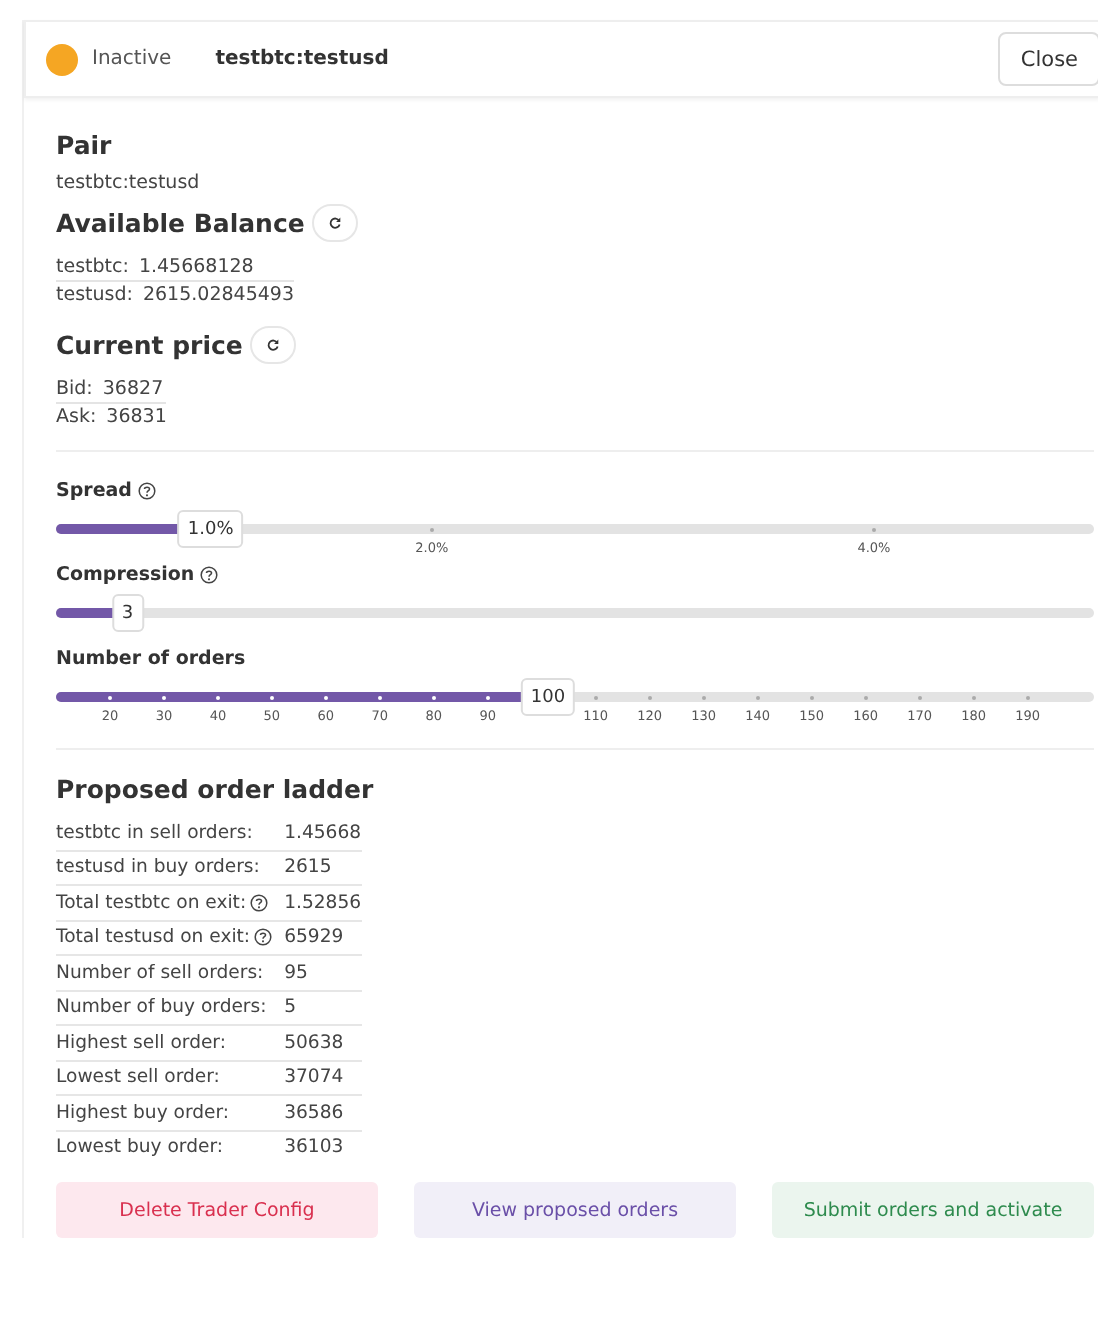 This screenshot has height=1342, width=1098. I want to click on table-cell: 65929, so click(323, 937).